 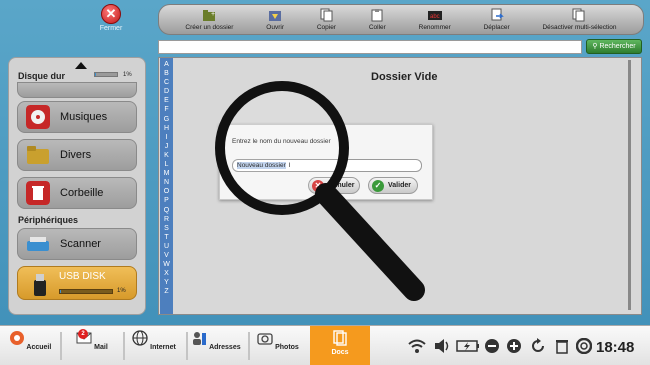 I want to click on open-button: Ouvrir, so click(x=275, y=19).